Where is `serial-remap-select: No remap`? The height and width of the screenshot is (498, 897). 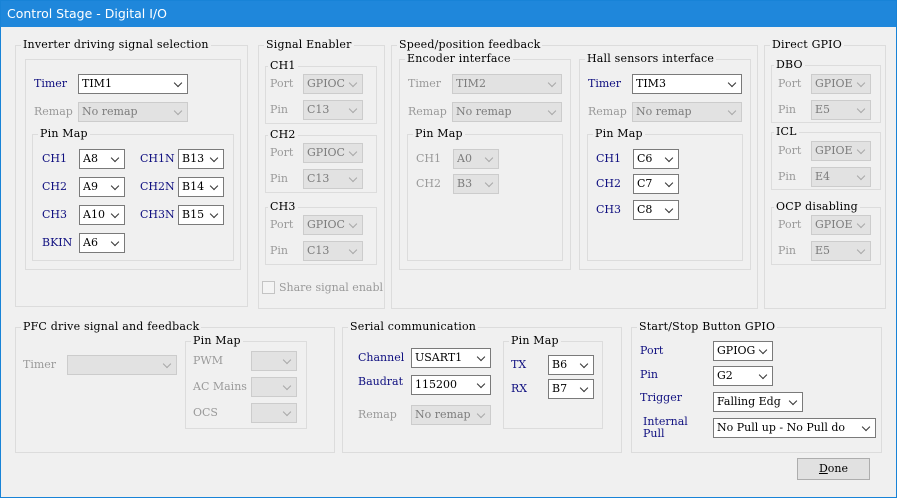
serial-remap-select: No remap is located at coordinates (451, 415).